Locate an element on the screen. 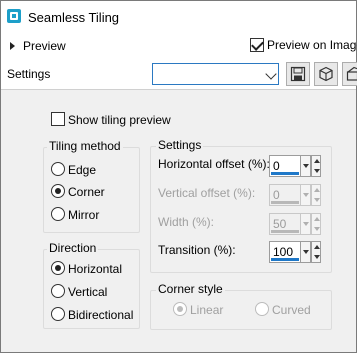 The width and height of the screenshot is (357, 353). show-tiling-preview-label: Show tiling preview is located at coordinates (119, 120).